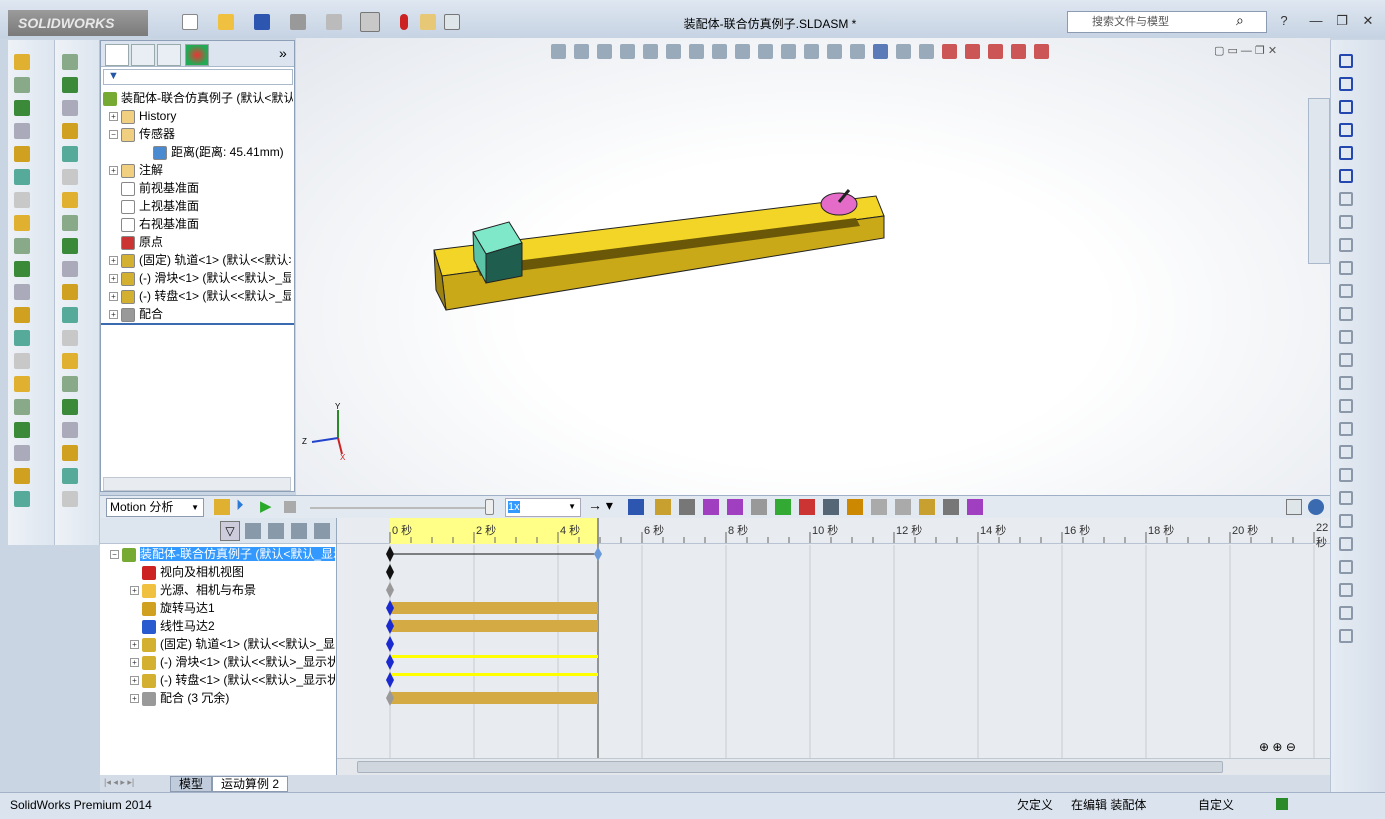 The image size is (1385, 819). What do you see at coordinates (200, 296) in the screenshot?
I see `tree-item: + (-) 转盘<1> (默认<<默认>_显示状态 1>)` at bounding box center [200, 296].